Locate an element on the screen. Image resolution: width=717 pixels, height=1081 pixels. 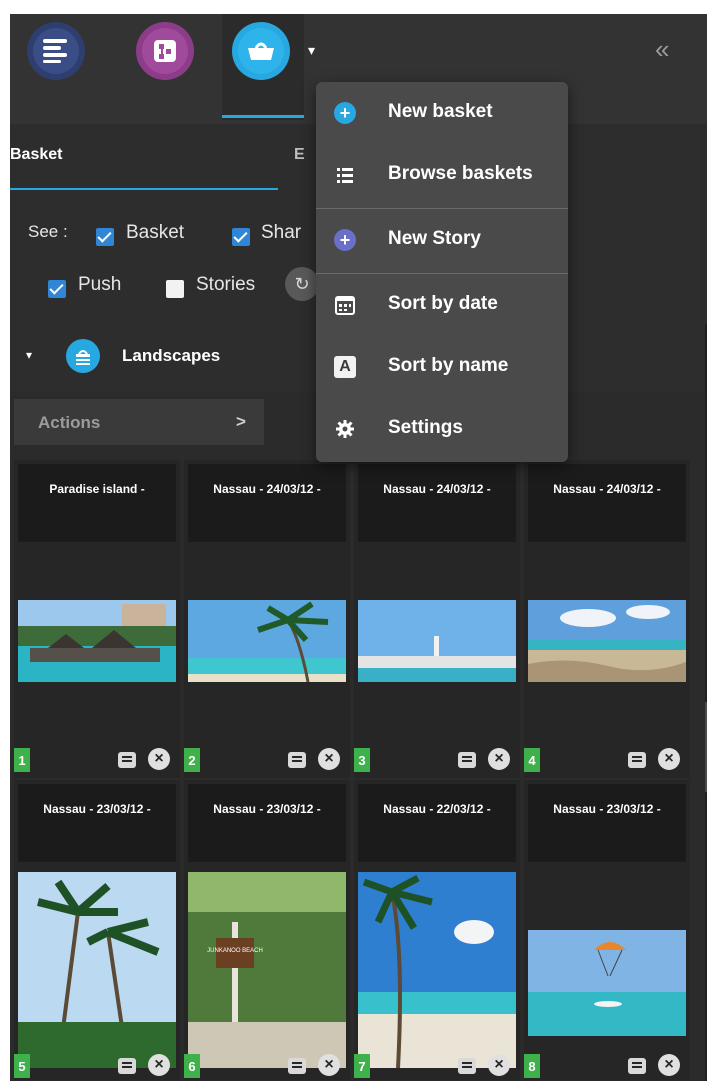
basket-dropdown-menu: + New basket Browse baskets + New Story is located at coordinates (442, 272).